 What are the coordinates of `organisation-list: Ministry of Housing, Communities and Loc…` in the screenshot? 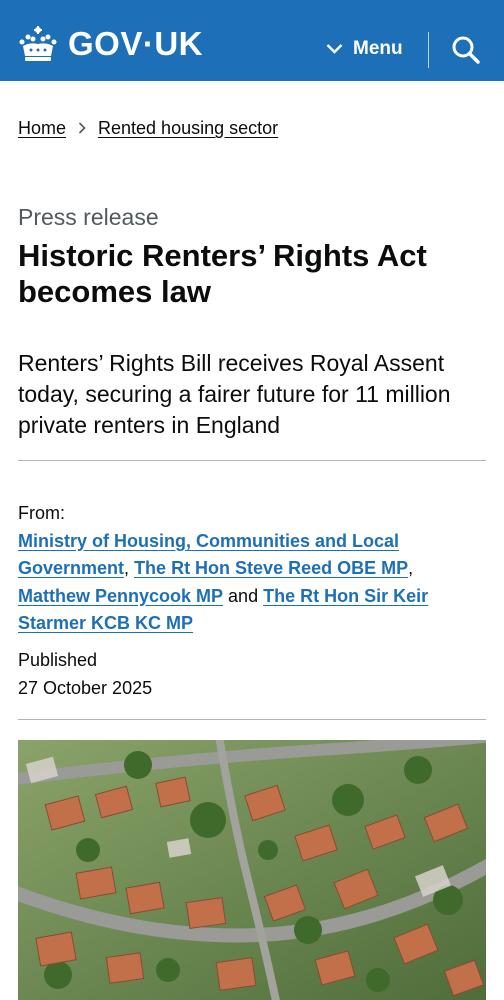 It's located at (253, 583).